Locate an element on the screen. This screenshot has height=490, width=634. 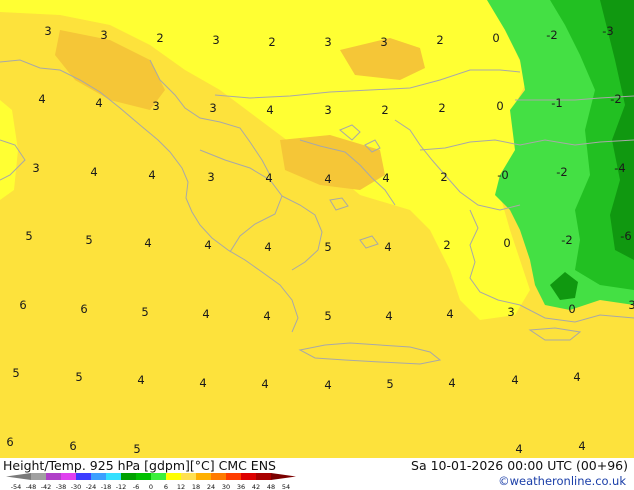
colorbar-label: -18 is located at coordinates (106, 486).